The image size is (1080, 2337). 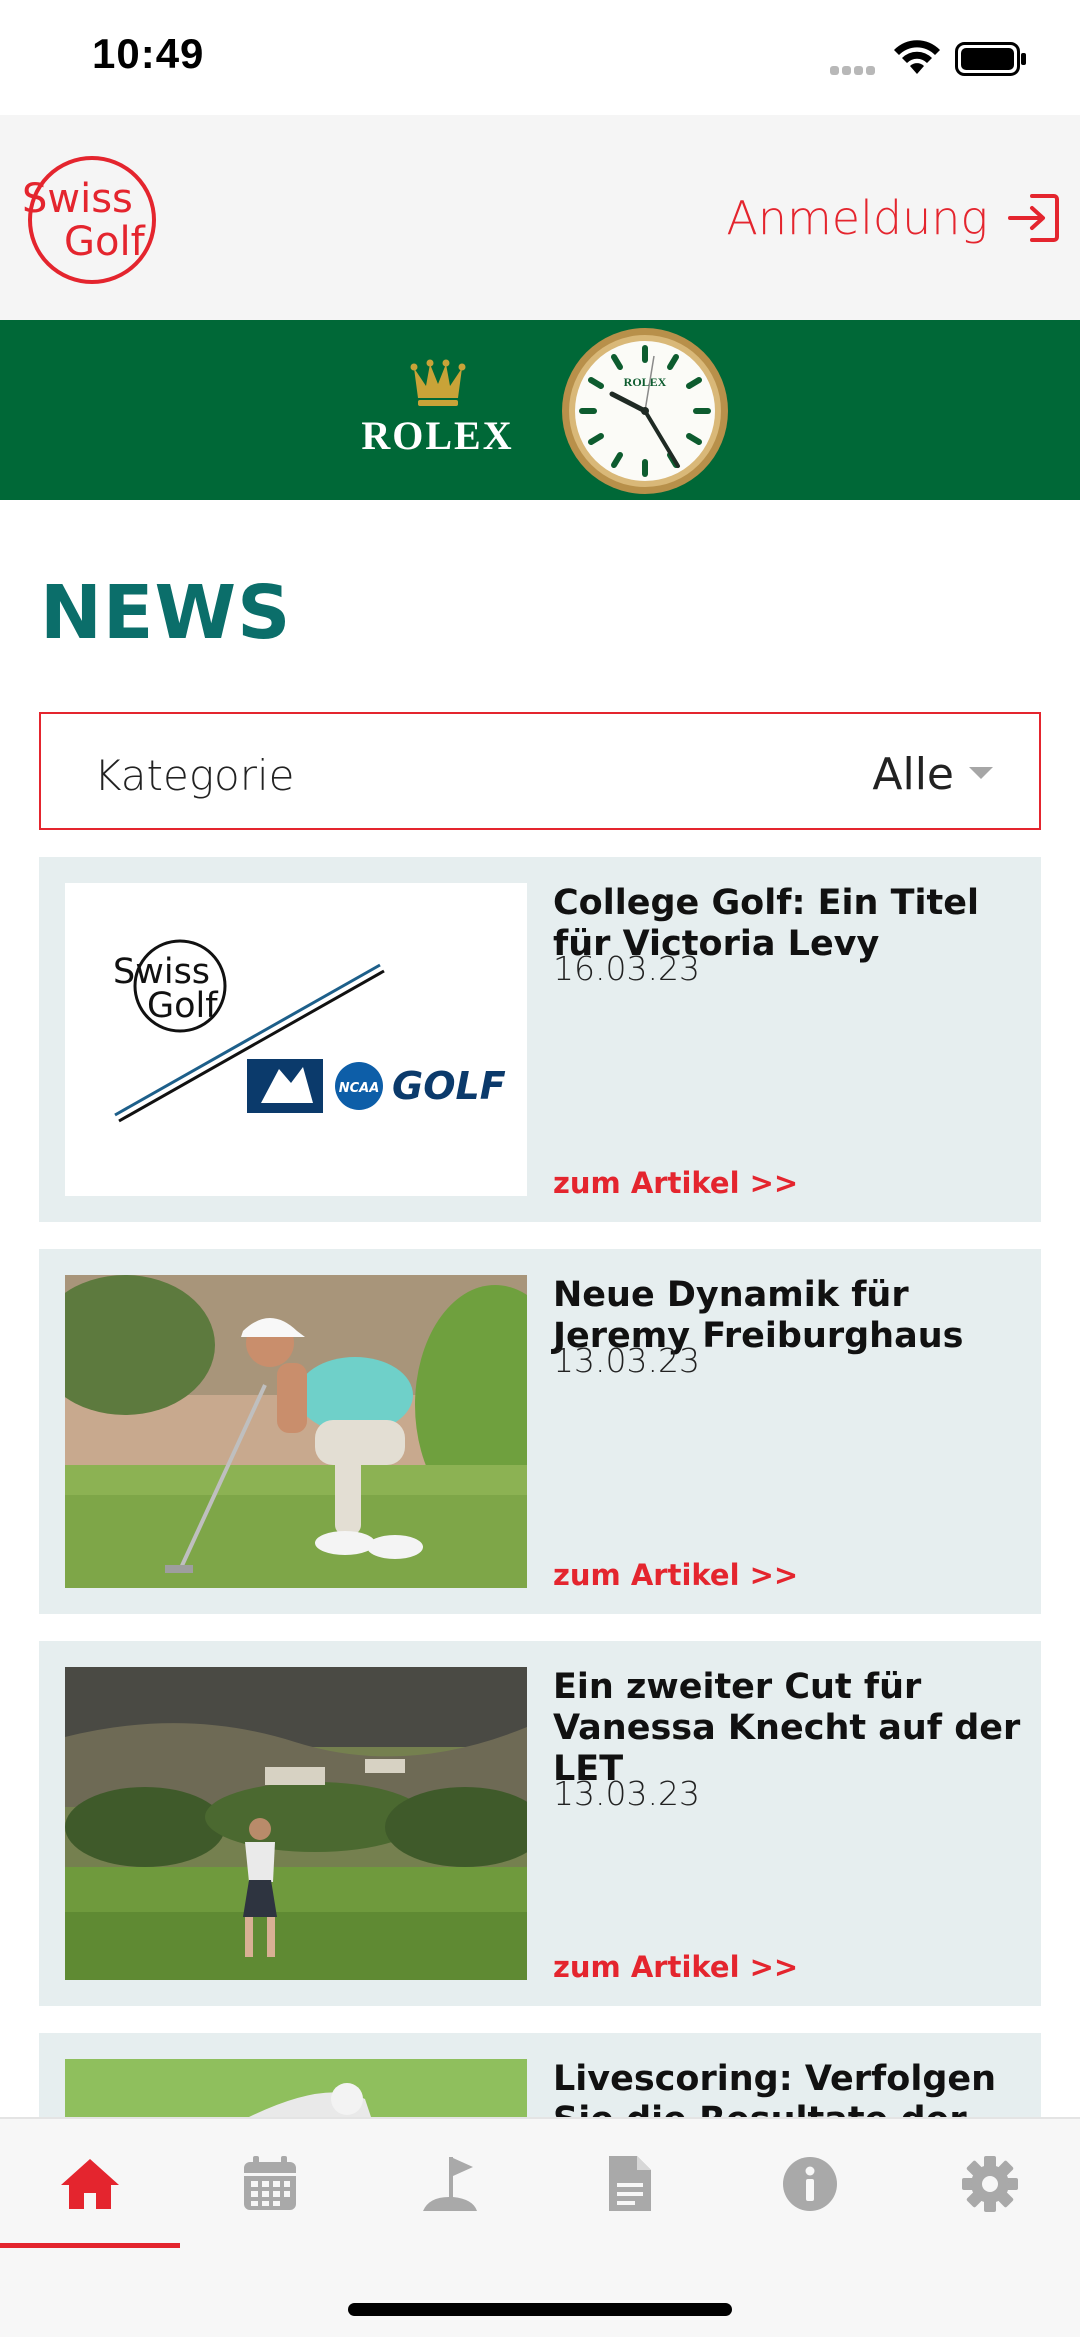 What do you see at coordinates (359, 1088) in the screenshot?
I see `svg-text: NCAA` at bounding box center [359, 1088].